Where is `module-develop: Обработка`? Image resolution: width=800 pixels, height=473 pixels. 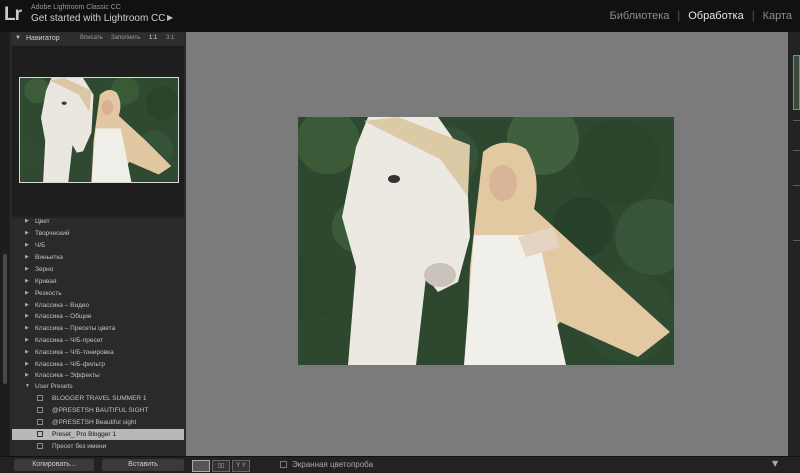
module-develop: Обработка is located at coordinates (715, 16).